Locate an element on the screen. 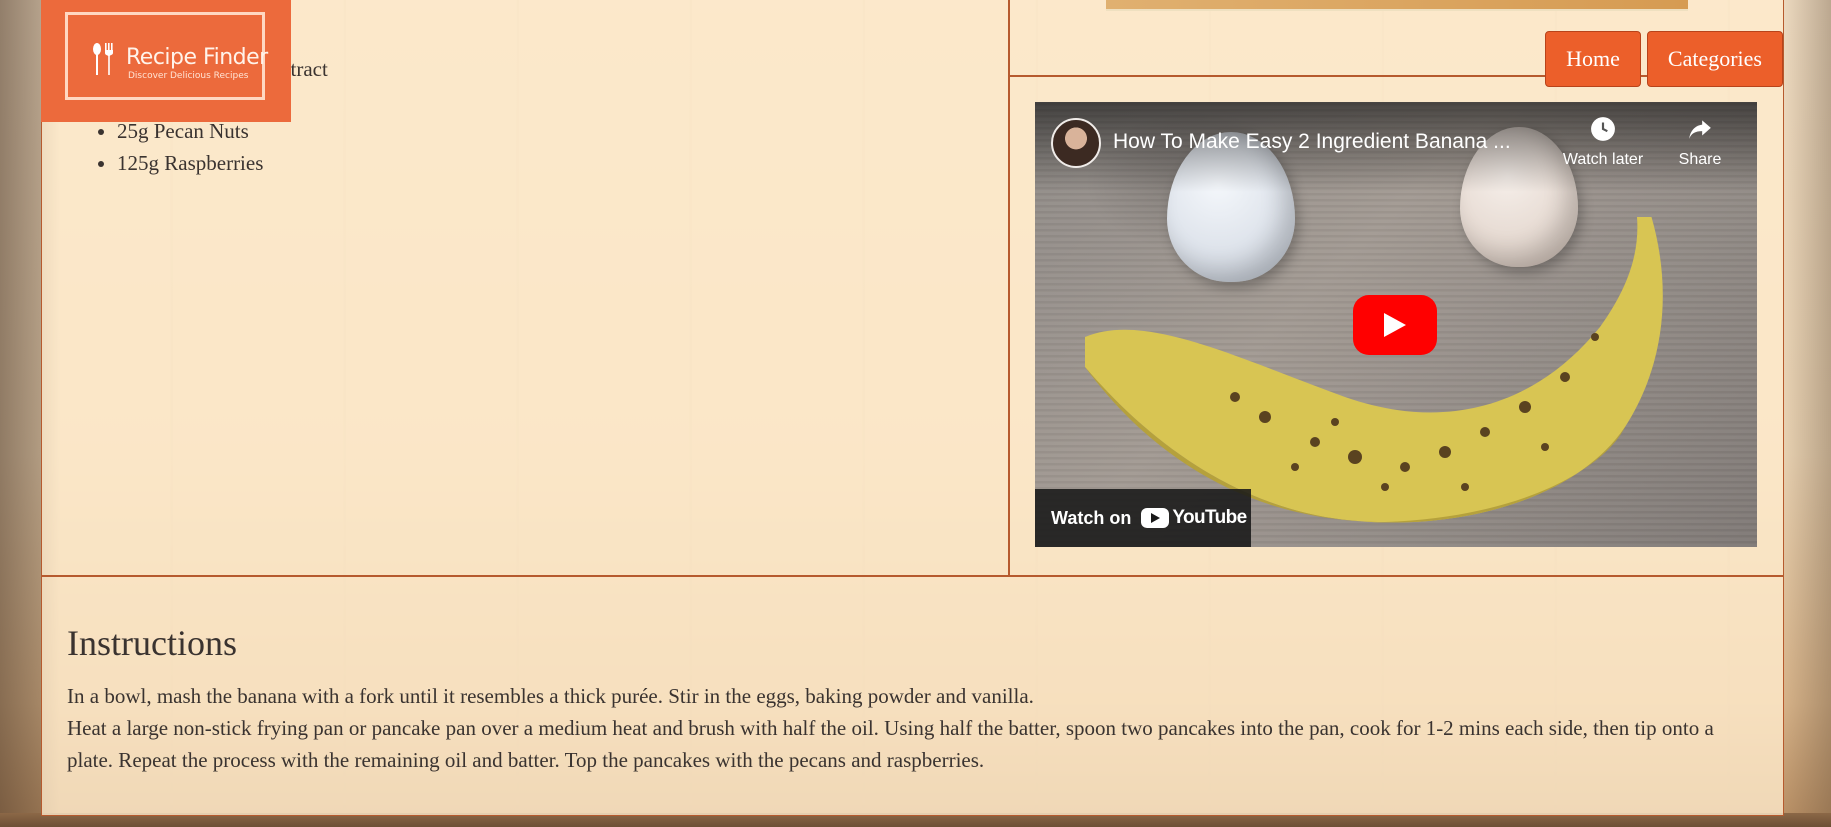 Image resolution: width=1831 pixels, height=827 pixels. youtube-logo: YouTube is located at coordinates (1194, 518).